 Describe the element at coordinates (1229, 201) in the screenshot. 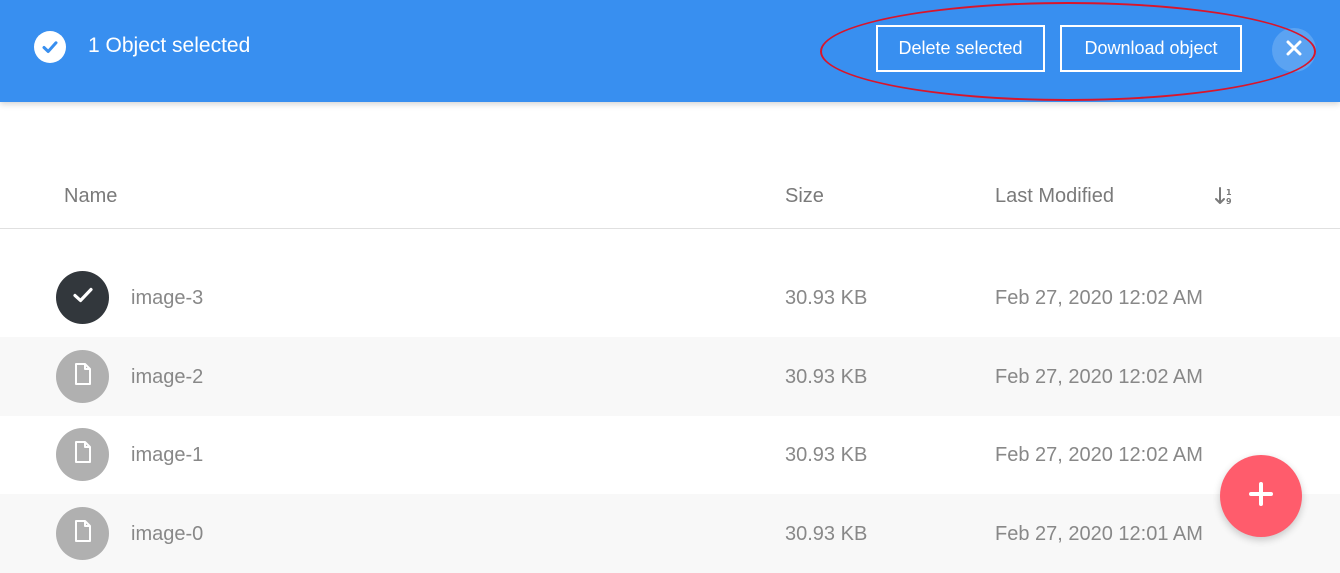

I see `svg-text: 9` at that location.